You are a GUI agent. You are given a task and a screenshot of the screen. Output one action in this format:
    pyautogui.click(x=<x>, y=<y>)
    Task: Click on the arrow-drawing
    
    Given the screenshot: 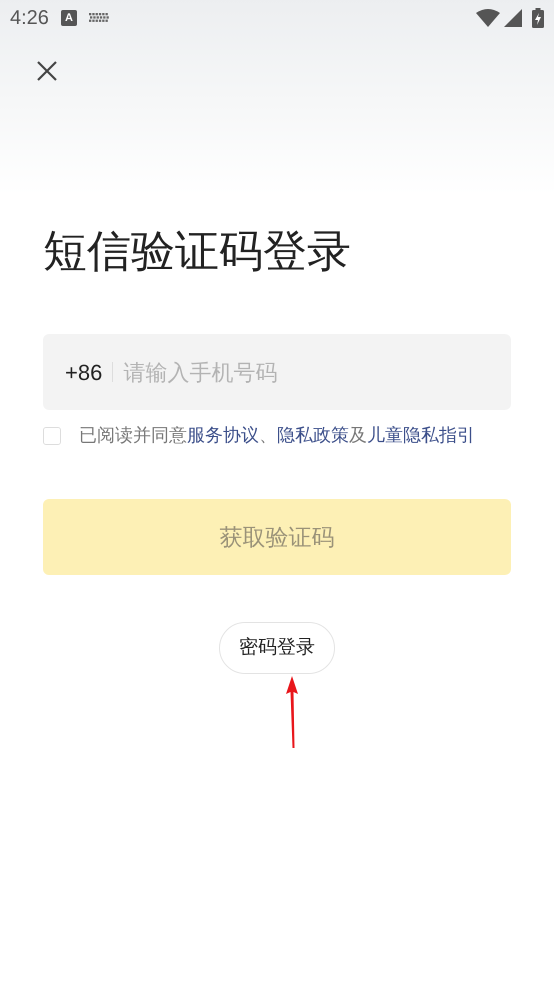 What is the action you would take?
    pyautogui.click(x=292, y=712)
    